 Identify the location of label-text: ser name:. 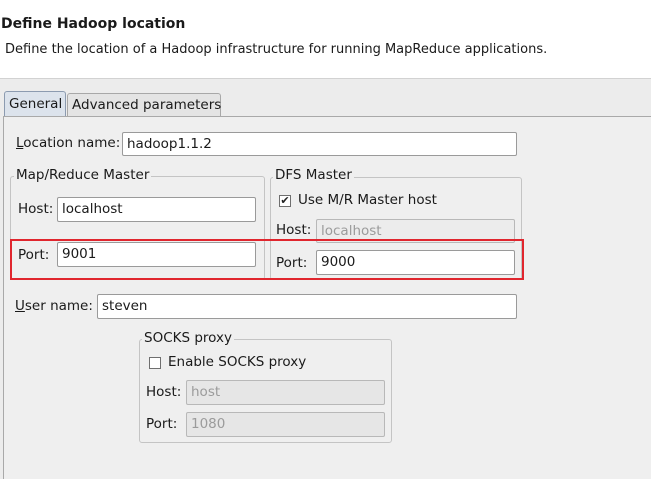
(58, 306).